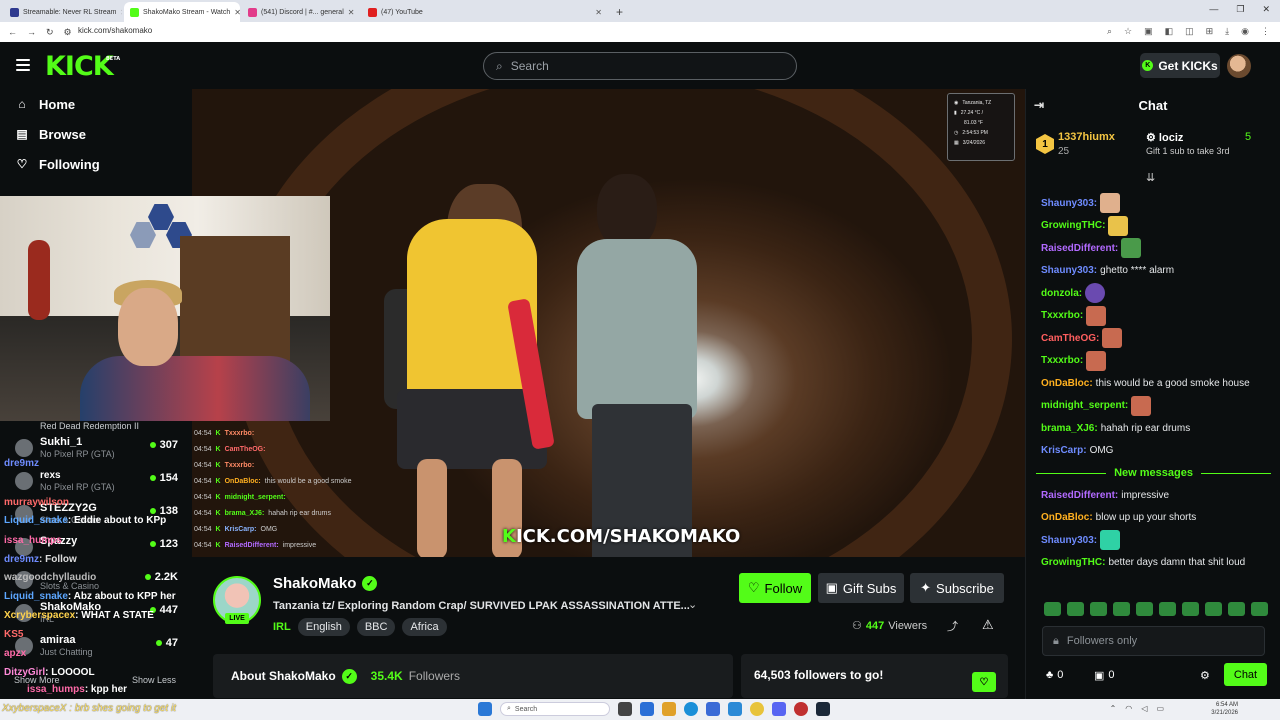 This screenshot has width=1280, height=720. What do you see at coordinates (1266, 9) in the screenshot?
I see `close-window-icon: ✕` at bounding box center [1266, 9].